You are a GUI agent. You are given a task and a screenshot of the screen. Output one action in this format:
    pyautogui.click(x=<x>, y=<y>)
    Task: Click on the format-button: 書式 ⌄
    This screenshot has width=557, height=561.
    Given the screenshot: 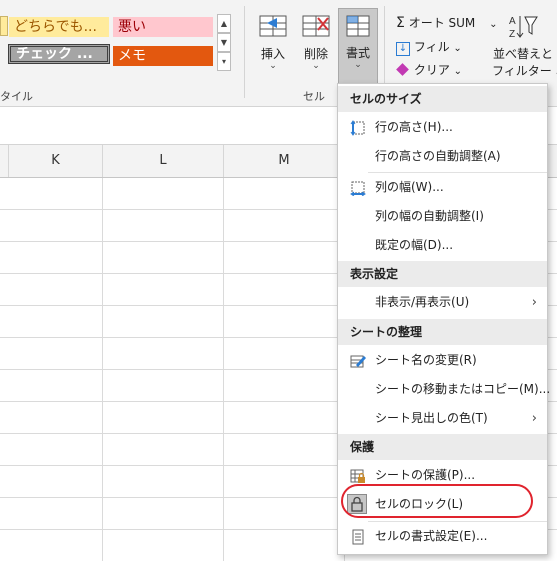 What is the action you would take?
    pyautogui.click(x=358, y=46)
    